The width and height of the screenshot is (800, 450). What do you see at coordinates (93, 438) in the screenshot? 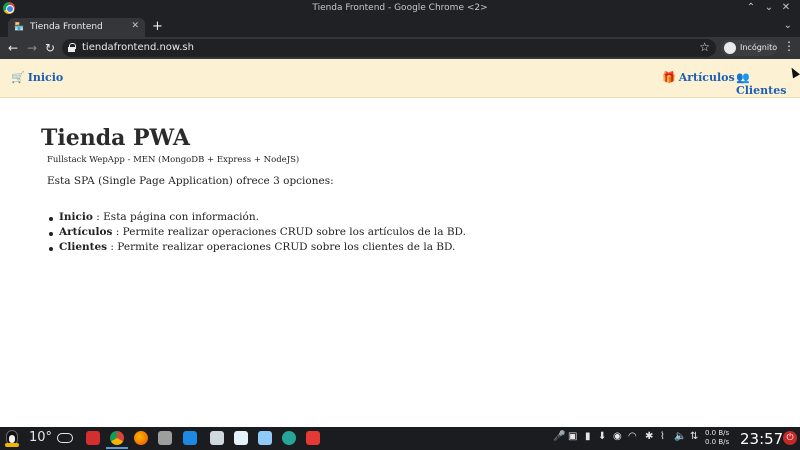
I see `app-launcher-icon` at bounding box center [93, 438].